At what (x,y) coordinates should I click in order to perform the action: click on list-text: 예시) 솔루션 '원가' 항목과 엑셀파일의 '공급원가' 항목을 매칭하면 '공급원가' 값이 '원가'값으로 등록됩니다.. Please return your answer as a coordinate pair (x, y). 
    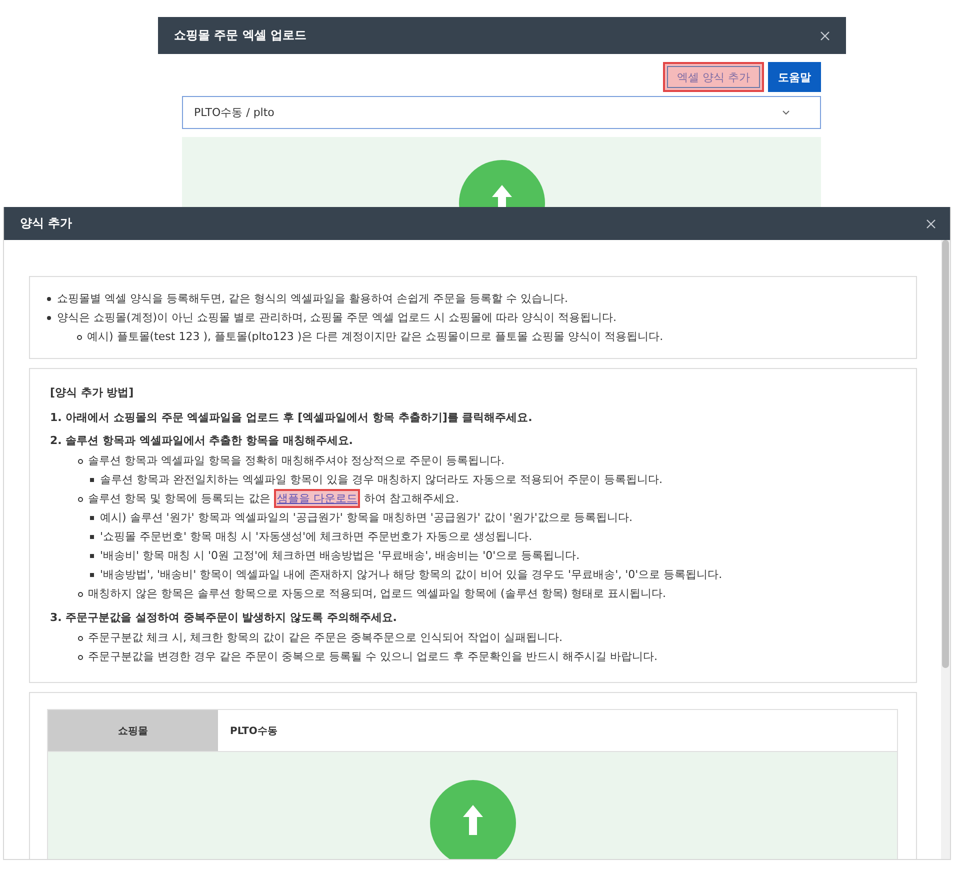
    Looking at the image, I should click on (366, 518).